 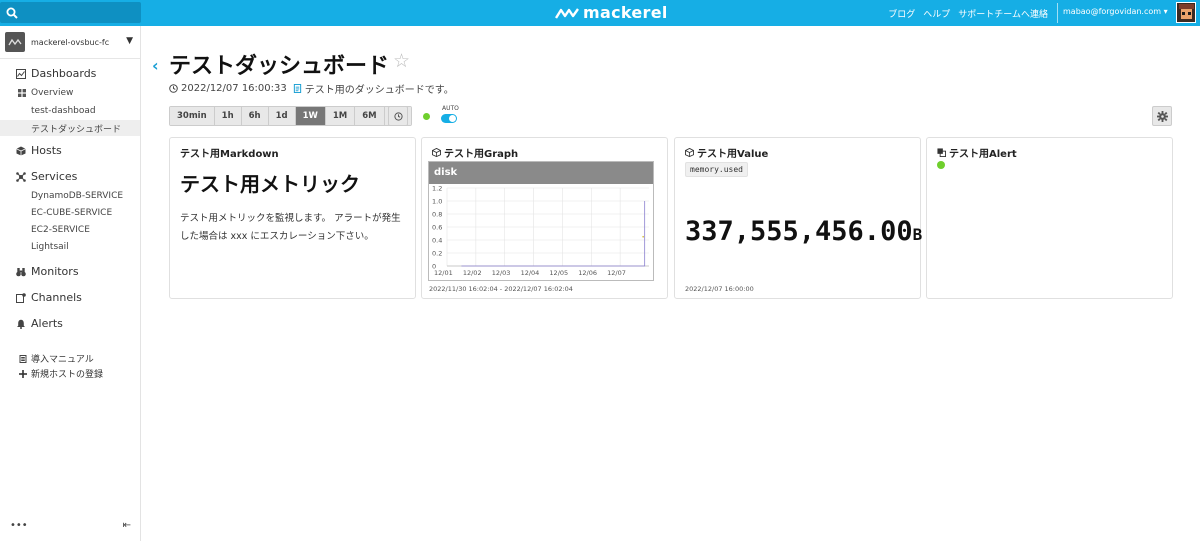 I want to click on mackerel-logo: mackerel, so click(x=611, y=12).